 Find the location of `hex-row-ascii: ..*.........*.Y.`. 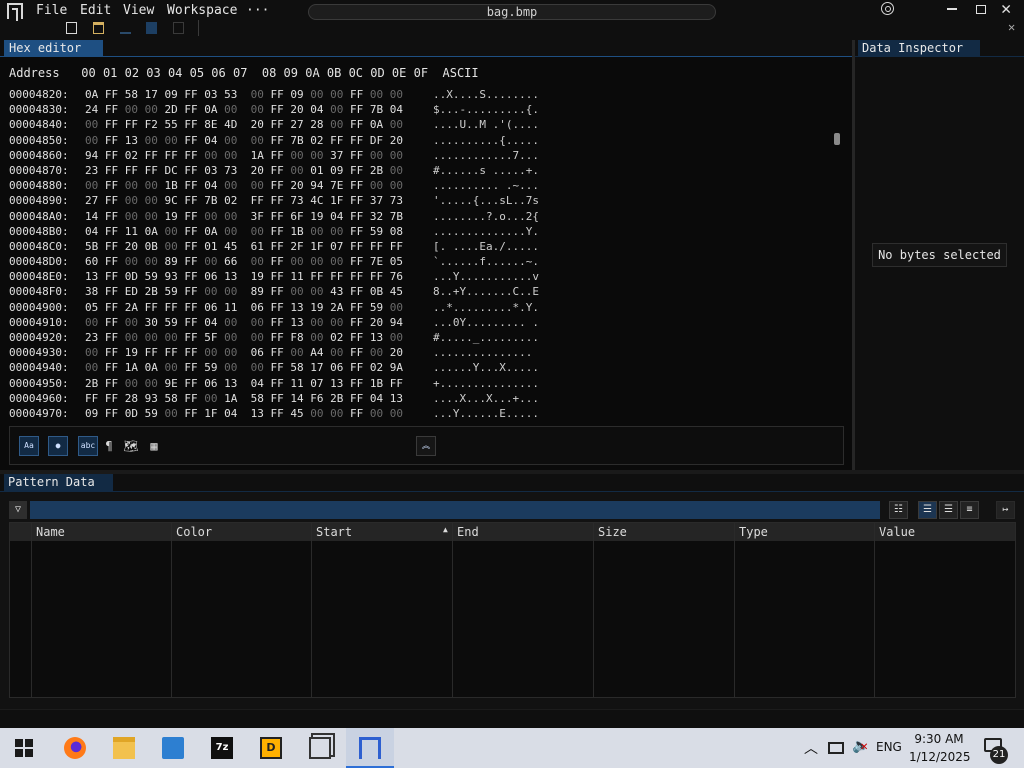

hex-row-ascii: ..*.........*.Y. is located at coordinates (486, 307).